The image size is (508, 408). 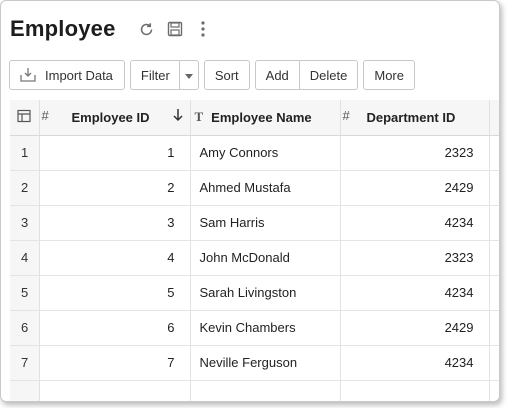 What do you see at coordinates (177, 116) in the screenshot?
I see `sort-descending-icon` at bounding box center [177, 116].